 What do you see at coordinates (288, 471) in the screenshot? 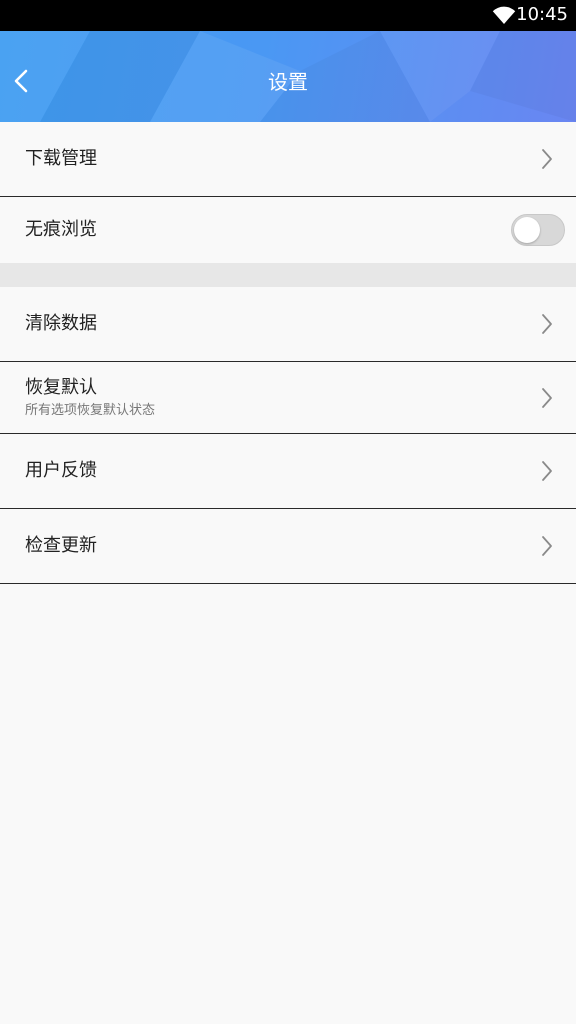
I see `user-feedback-item: 用户反馈` at bounding box center [288, 471].